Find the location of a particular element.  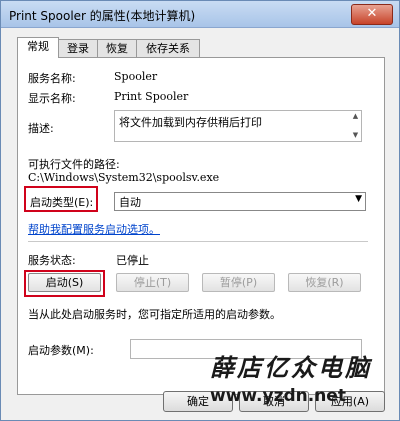

window-title: Print Spooler 的属性(本地计算机) is located at coordinates (102, 16).